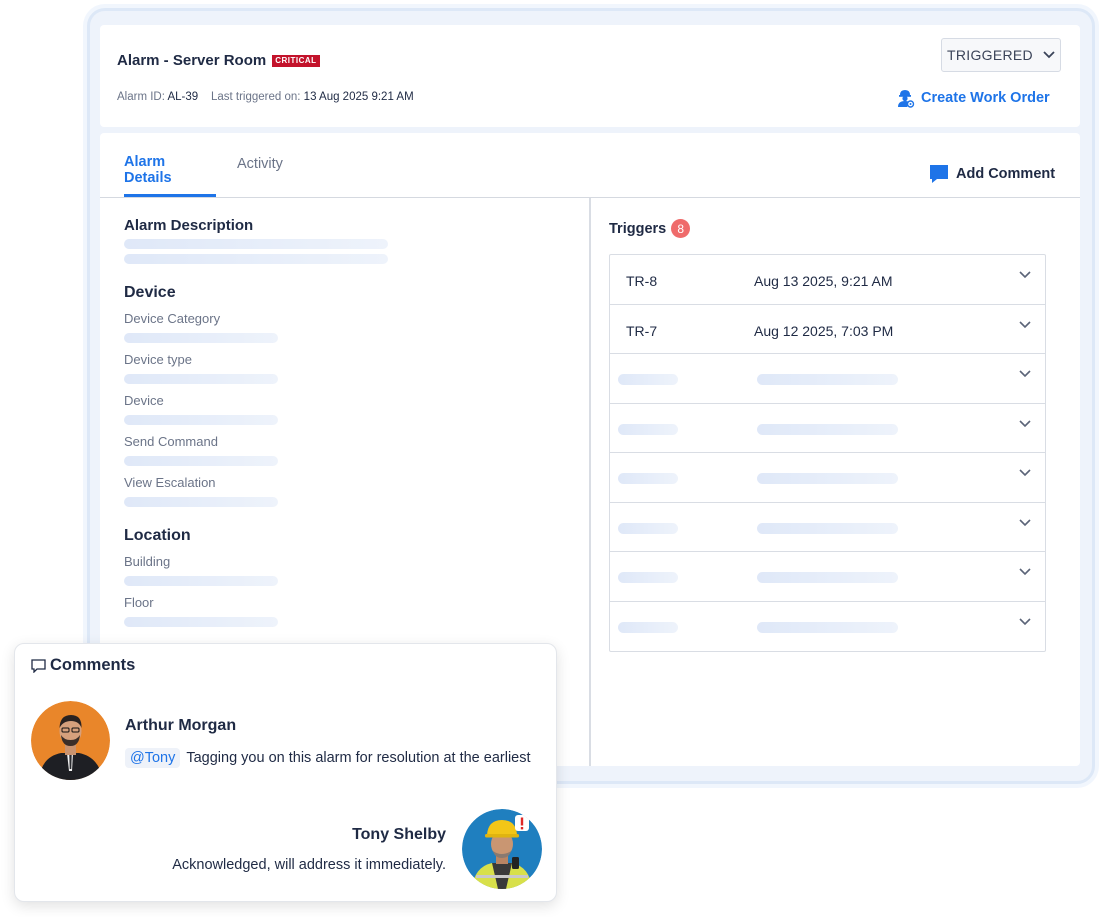  What do you see at coordinates (985, 98) in the screenshot?
I see `create-work-order-label: Create Work Order` at bounding box center [985, 98].